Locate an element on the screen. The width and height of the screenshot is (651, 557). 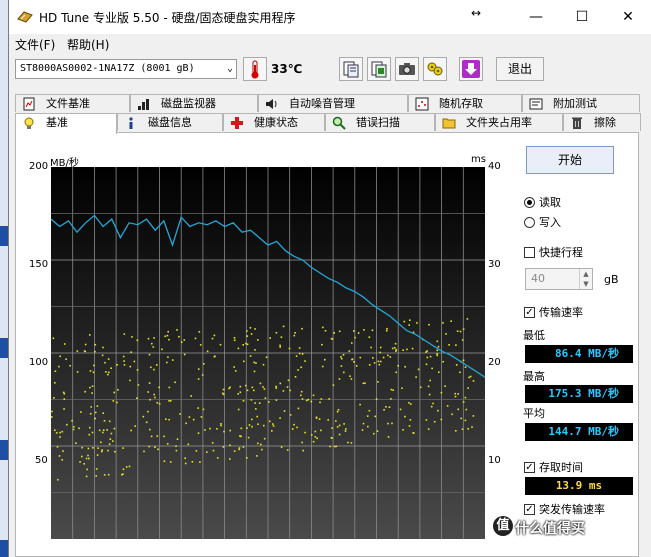
short-stroke-spinner: 40 ▲ ▼ is located at coordinates (559, 279).